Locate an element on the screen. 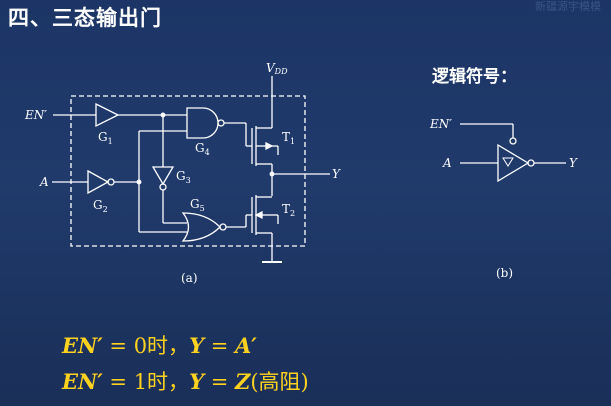  g2-label: G2 is located at coordinates (100, 206).